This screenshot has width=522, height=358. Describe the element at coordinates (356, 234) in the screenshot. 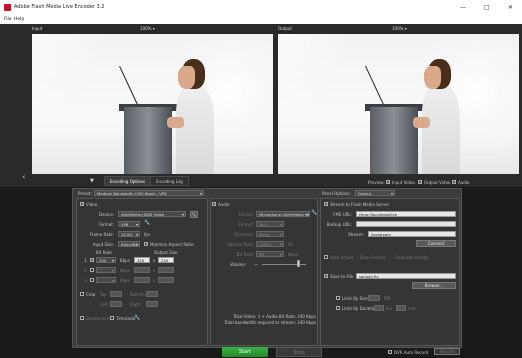

I see `stream-label: Stream:` at that location.